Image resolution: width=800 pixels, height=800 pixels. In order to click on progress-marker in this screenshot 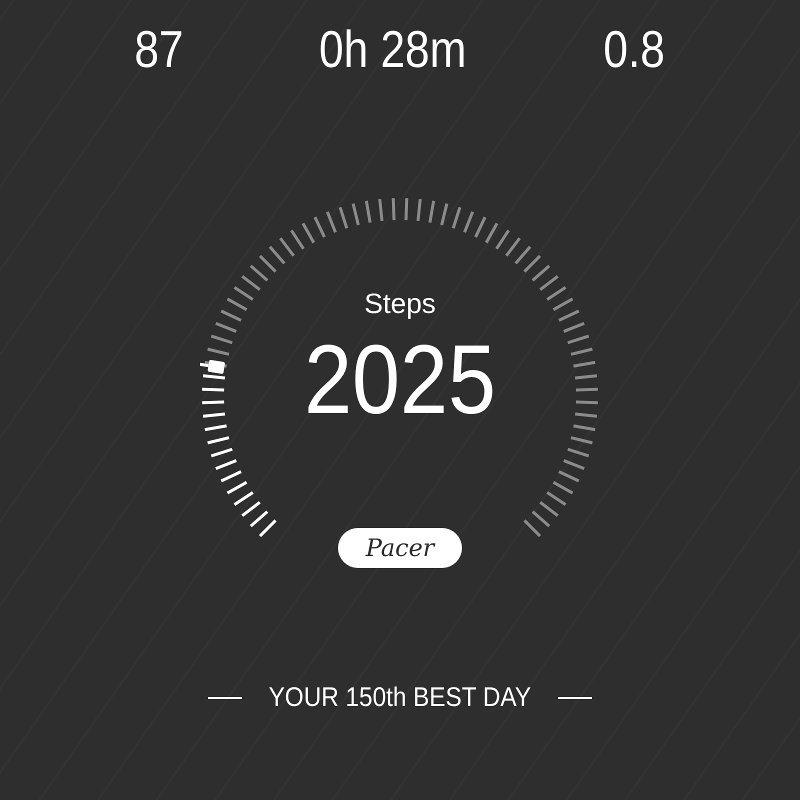, I will do `click(213, 367)`.